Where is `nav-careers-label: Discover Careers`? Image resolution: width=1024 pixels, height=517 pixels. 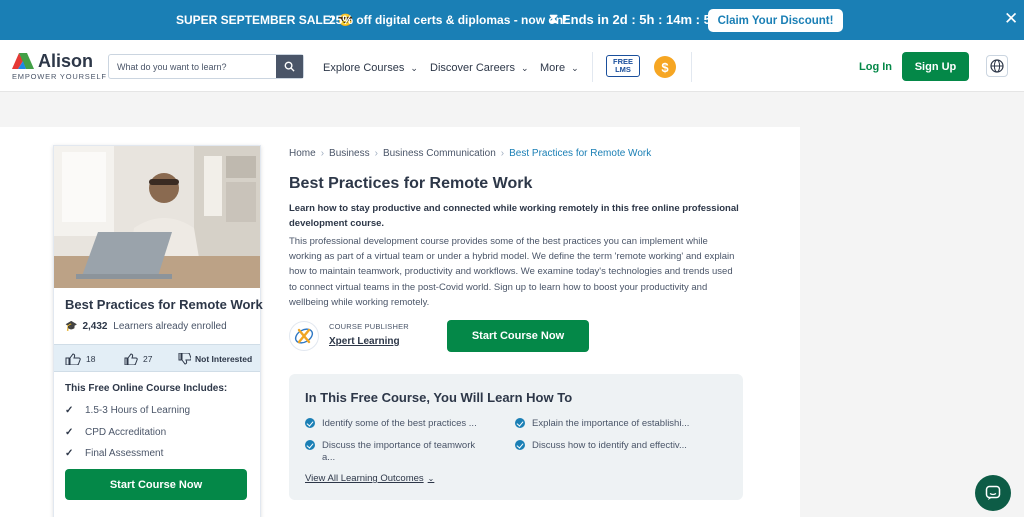 nav-careers-label: Discover Careers is located at coordinates (472, 68).